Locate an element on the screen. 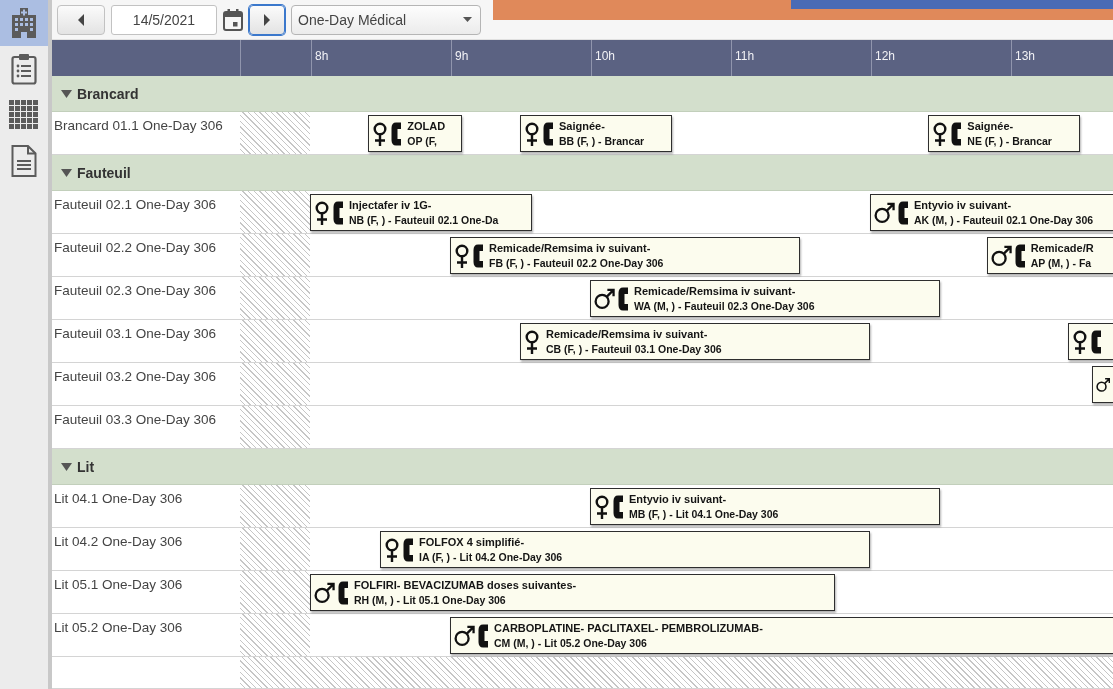 This screenshot has height=689, width=1113. previous-button is located at coordinates (81, 19).